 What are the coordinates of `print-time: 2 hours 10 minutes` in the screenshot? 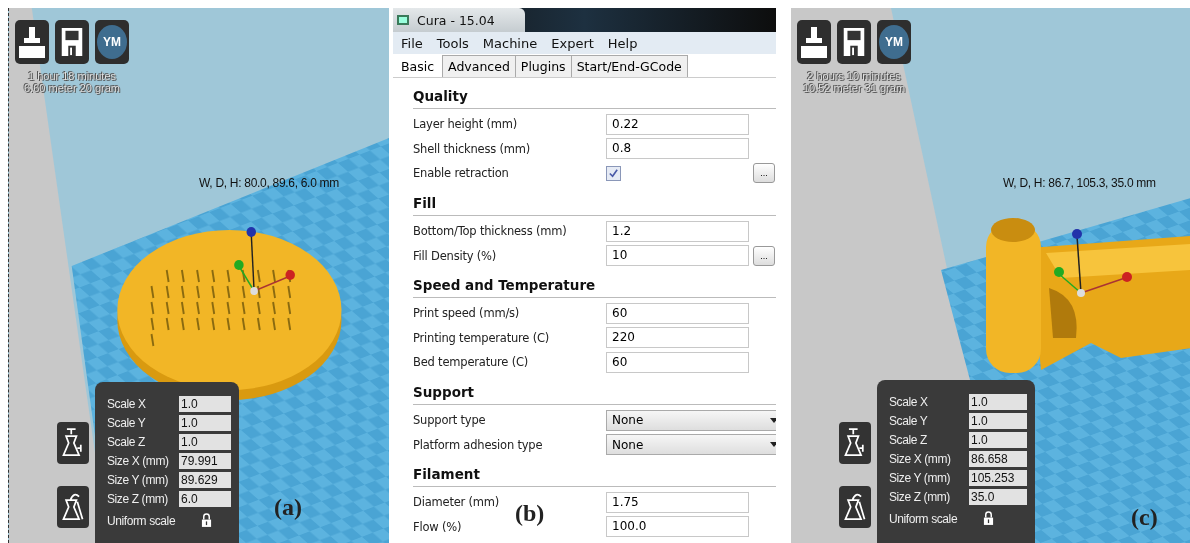 It's located at (854, 76).